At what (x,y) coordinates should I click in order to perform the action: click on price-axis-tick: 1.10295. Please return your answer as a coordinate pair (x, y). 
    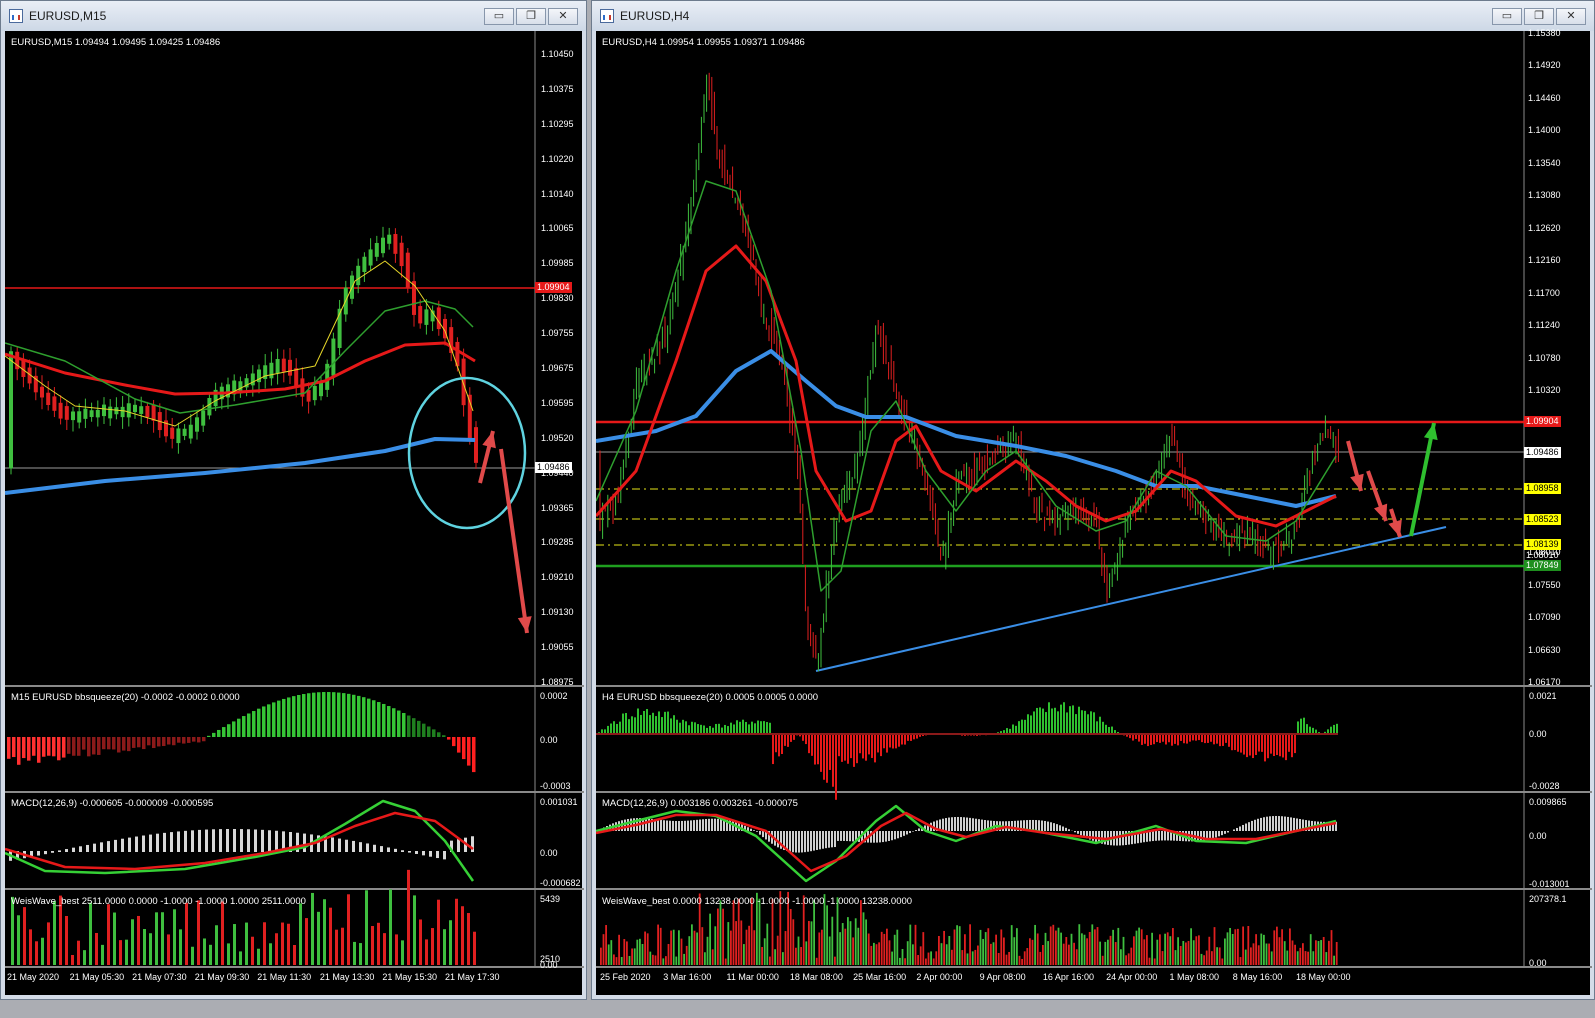
    Looking at the image, I should click on (557, 123).